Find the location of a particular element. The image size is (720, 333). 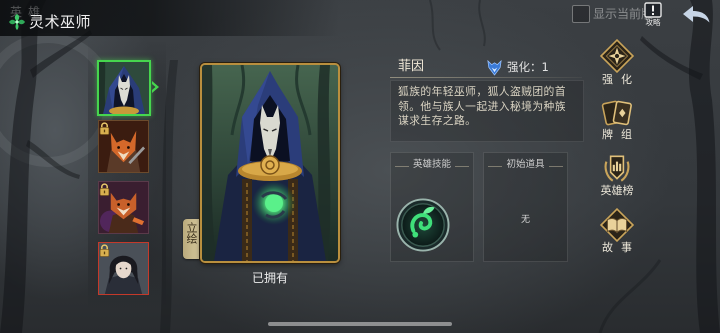

enhance-level: 强化：1 is located at coordinates (528, 67).